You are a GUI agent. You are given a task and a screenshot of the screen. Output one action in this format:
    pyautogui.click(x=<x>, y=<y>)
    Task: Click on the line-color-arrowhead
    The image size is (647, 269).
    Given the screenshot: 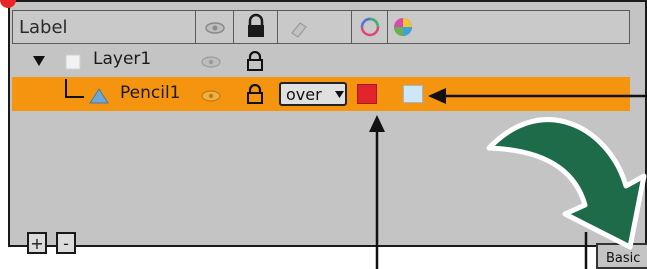 What is the action you would take?
    pyautogui.click(x=377, y=123)
    